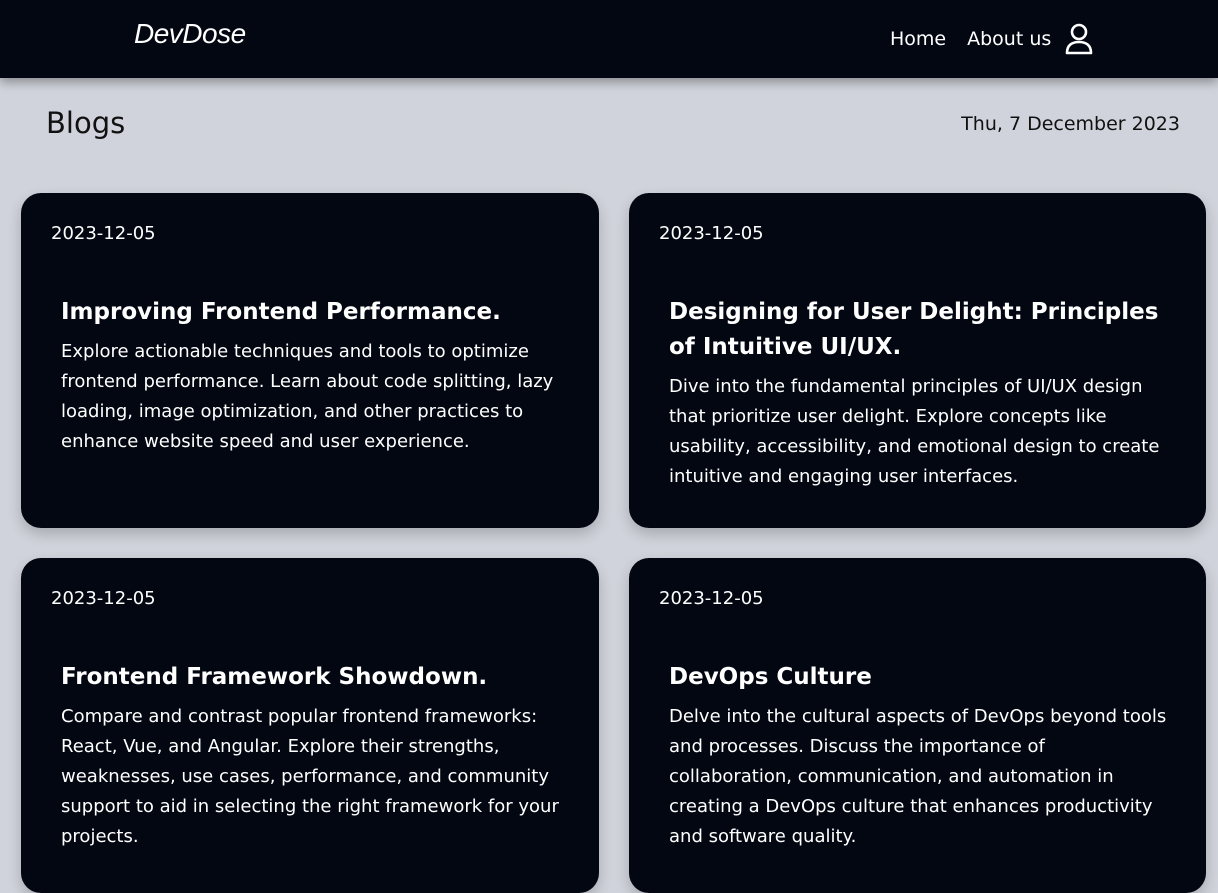 Image resolution: width=1218 pixels, height=893 pixels. Describe the element at coordinates (1079, 39) in the screenshot. I see `user-icon` at that location.